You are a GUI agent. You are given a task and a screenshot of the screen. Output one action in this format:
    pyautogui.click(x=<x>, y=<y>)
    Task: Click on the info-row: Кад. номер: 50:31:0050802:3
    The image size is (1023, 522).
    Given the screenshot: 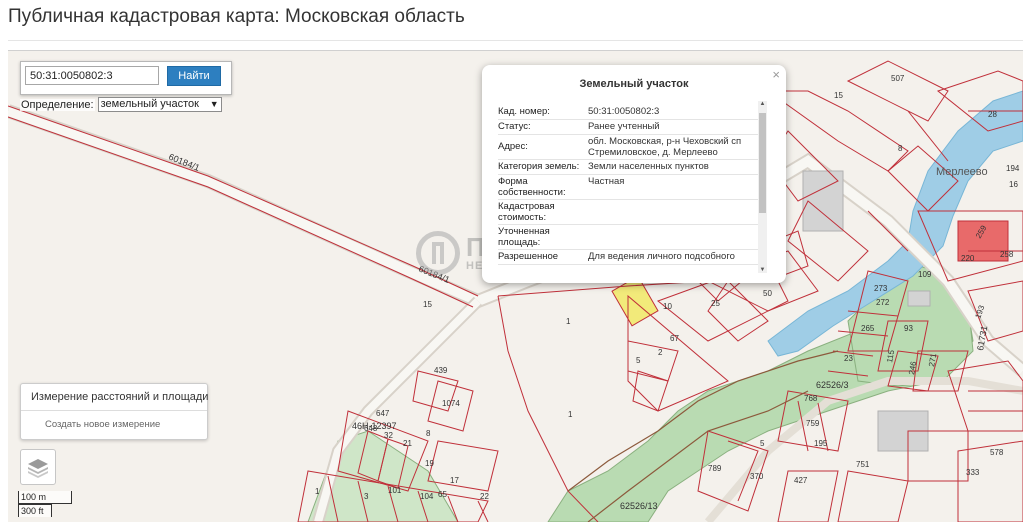 What is the action you would take?
    pyautogui.click(x=629, y=112)
    